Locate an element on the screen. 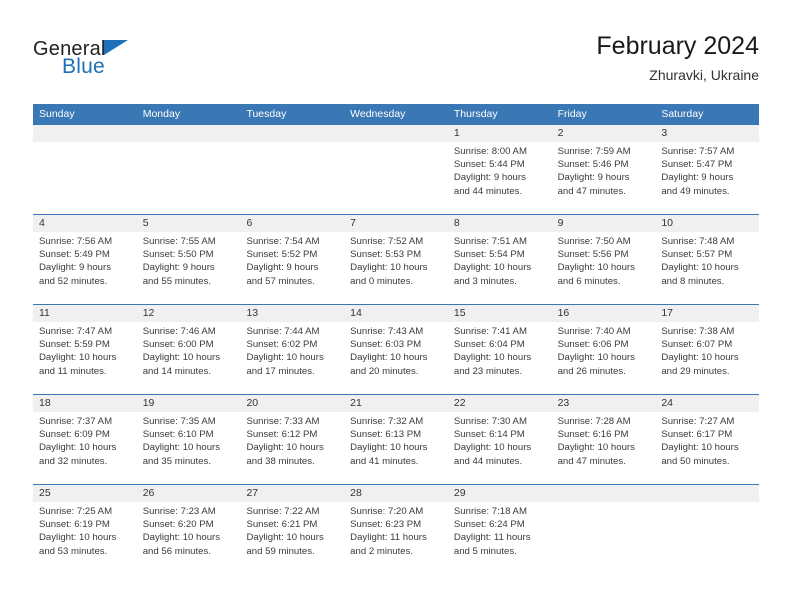 The width and height of the screenshot is (792, 612). day-detail-line: Sunset: 5:59 PM is located at coordinates (74, 345).